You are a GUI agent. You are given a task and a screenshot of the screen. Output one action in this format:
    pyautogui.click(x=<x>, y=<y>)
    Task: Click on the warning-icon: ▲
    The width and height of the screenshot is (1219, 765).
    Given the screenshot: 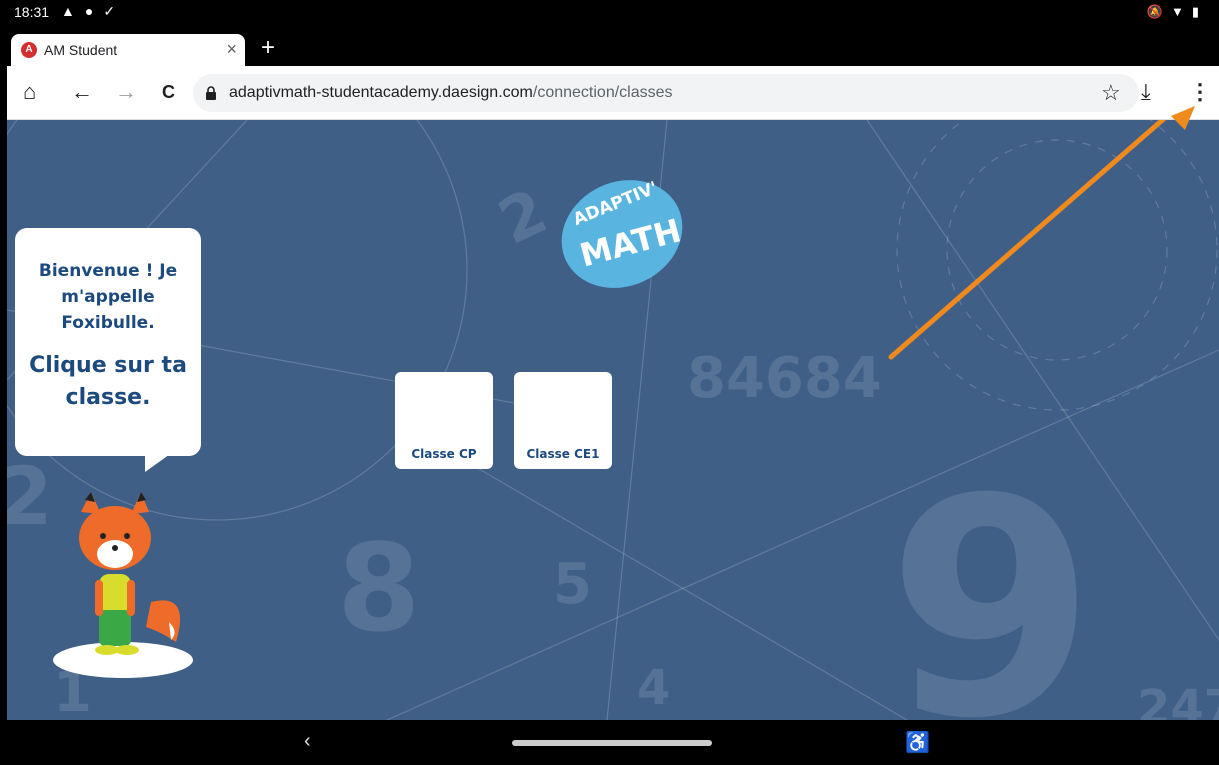 What is the action you would take?
    pyautogui.click(x=68, y=11)
    